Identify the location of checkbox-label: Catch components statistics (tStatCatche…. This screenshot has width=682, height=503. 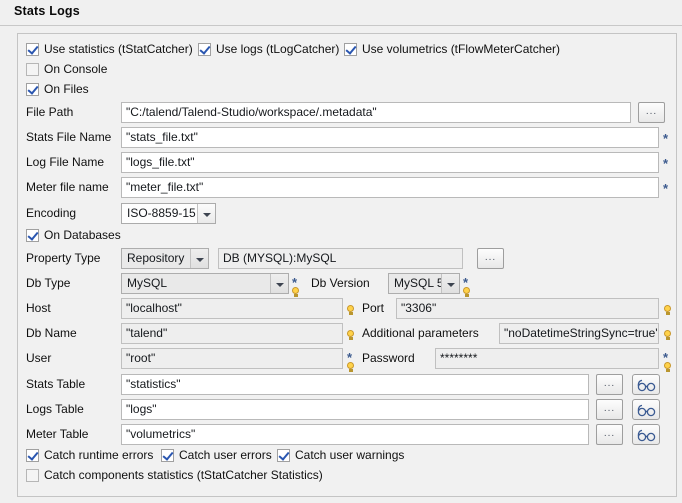
(183, 475).